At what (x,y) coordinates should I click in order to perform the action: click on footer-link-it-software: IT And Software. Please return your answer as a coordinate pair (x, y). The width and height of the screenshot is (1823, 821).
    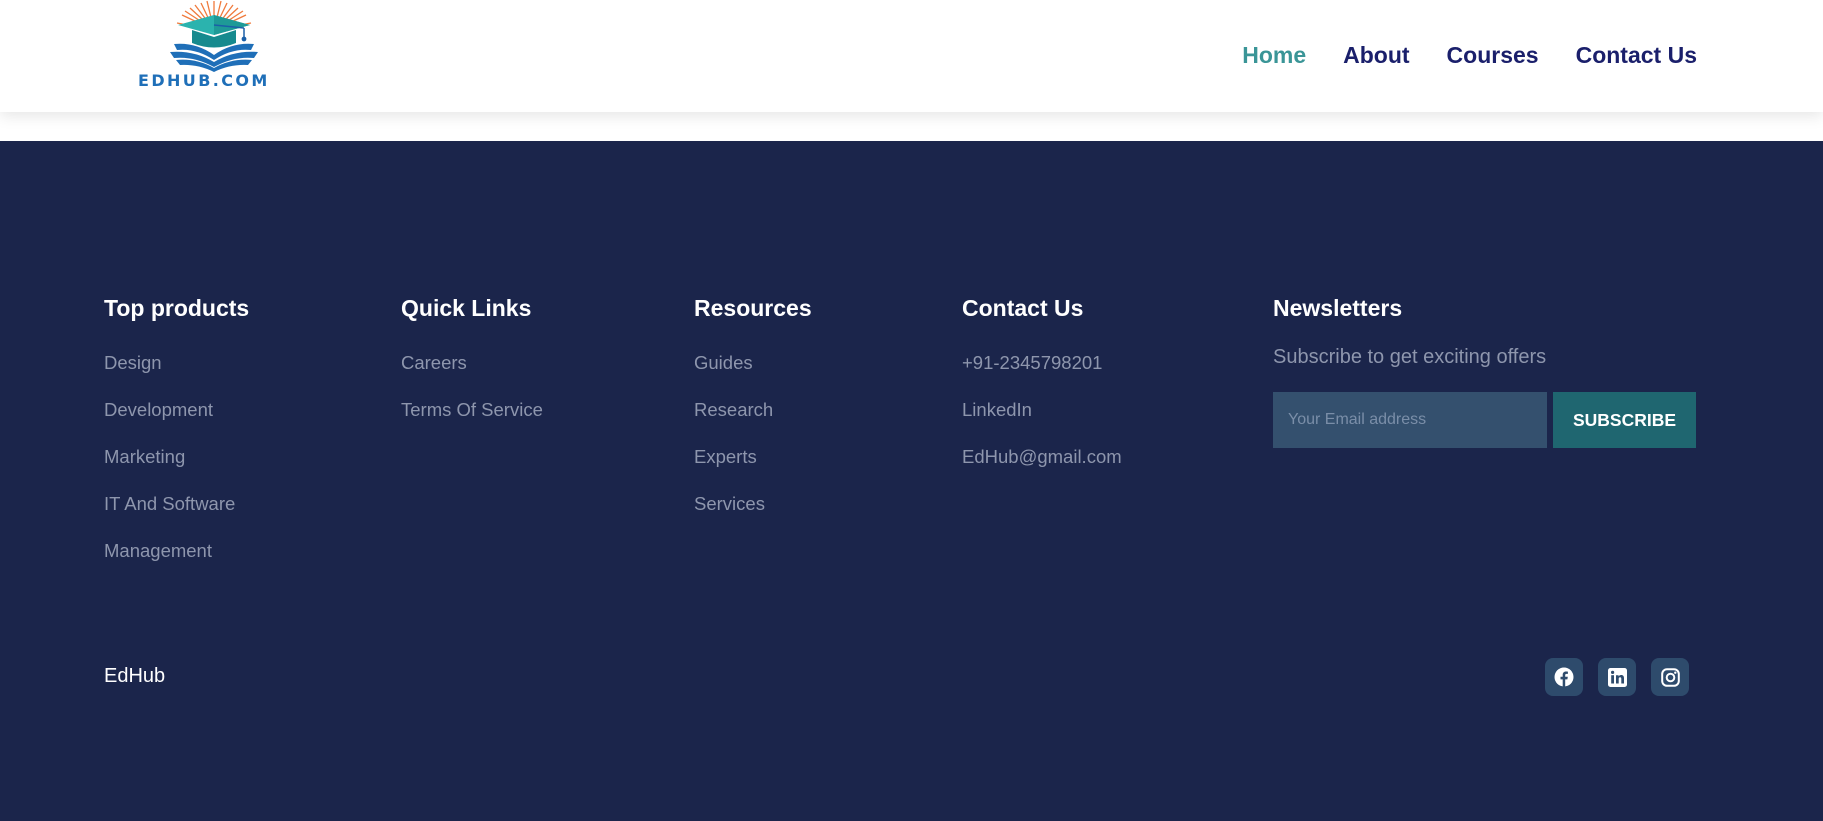
    Looking at the image, I should click on (176, 504).